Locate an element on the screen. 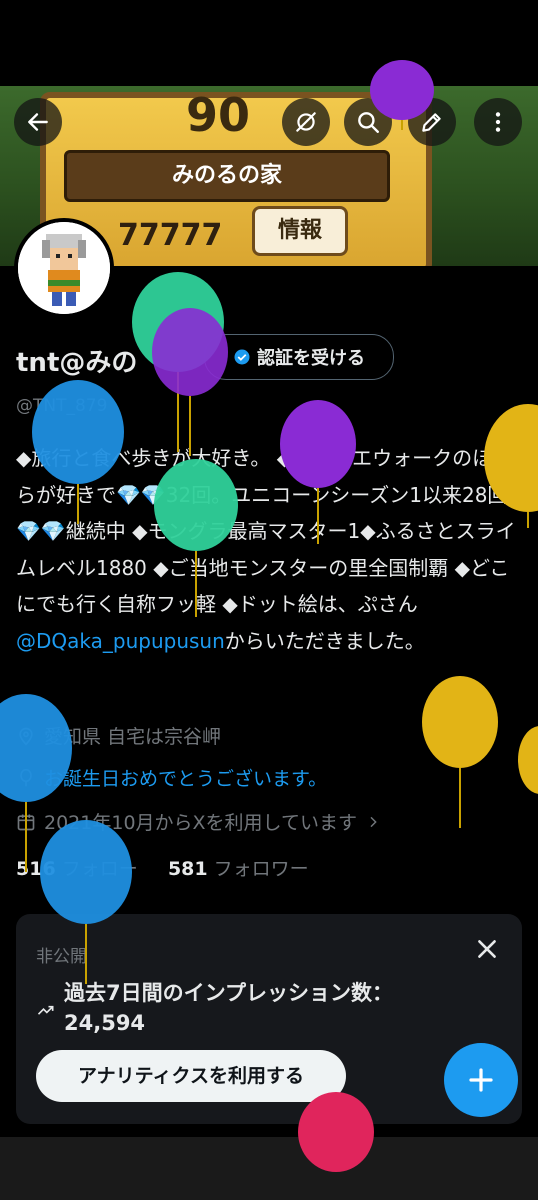 Image resolution: width=538 pixels, height=1200 pixels. search-icon is located at coordinates (368, 122).